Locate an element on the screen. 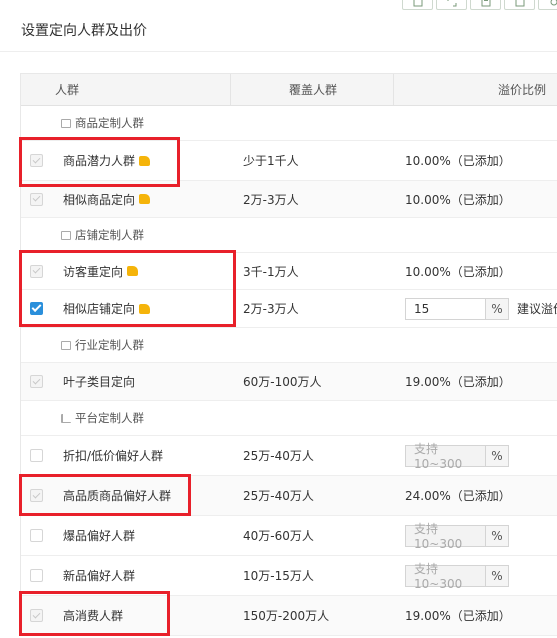 This screenshot has height=638, width=557. suggested-premium-link: 建议溢价 is located at coordinates (537, 308).